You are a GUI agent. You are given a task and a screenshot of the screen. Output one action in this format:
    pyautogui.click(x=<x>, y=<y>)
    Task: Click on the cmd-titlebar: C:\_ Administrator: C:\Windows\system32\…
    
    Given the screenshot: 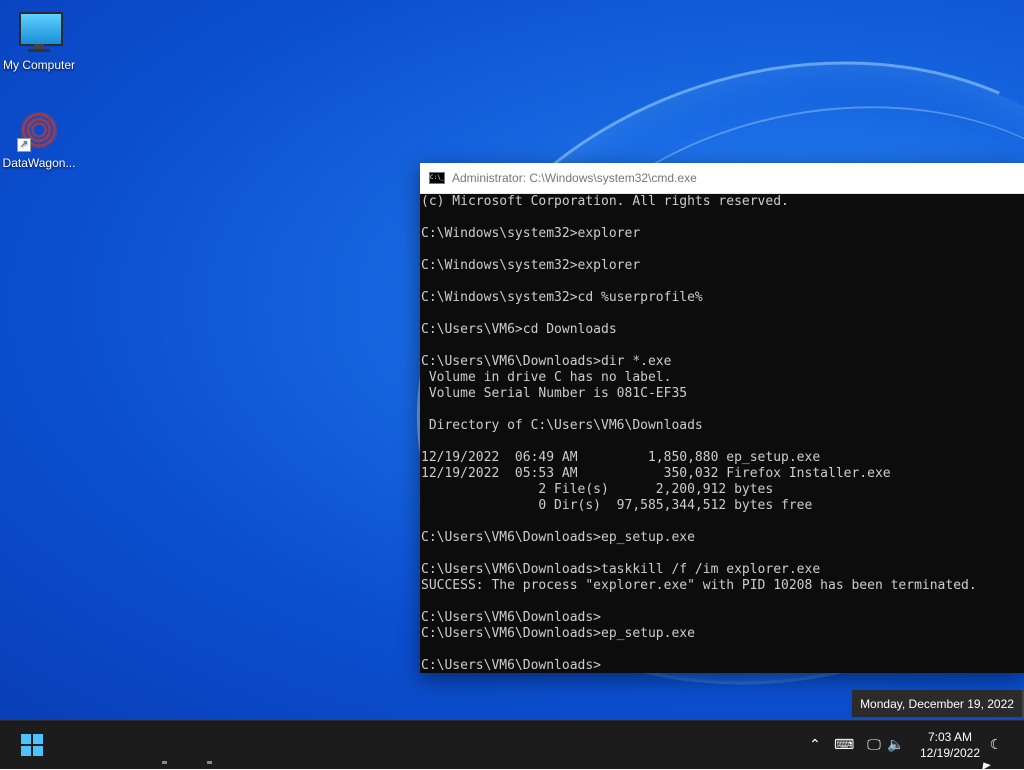 What is the action you would take?
    pyautogui.click(x=722, y=178)
    